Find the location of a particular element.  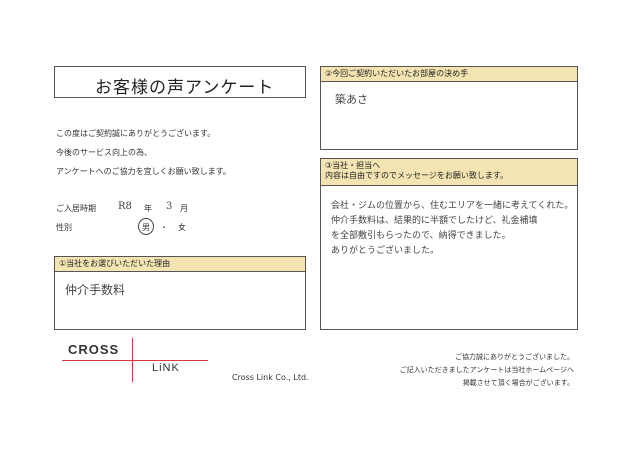

move-in-year-unit: 年 is located at coordinates (148, 208).